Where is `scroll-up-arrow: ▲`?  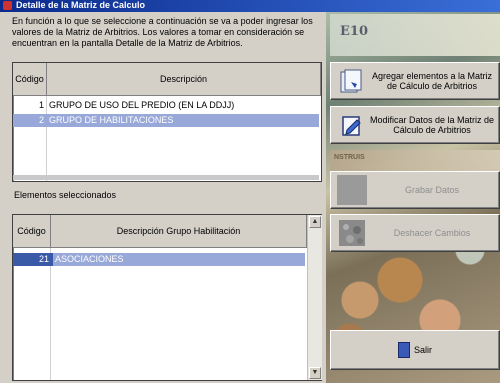 scroll-up-arrow: ▲ is located at coordinates (315, 222).